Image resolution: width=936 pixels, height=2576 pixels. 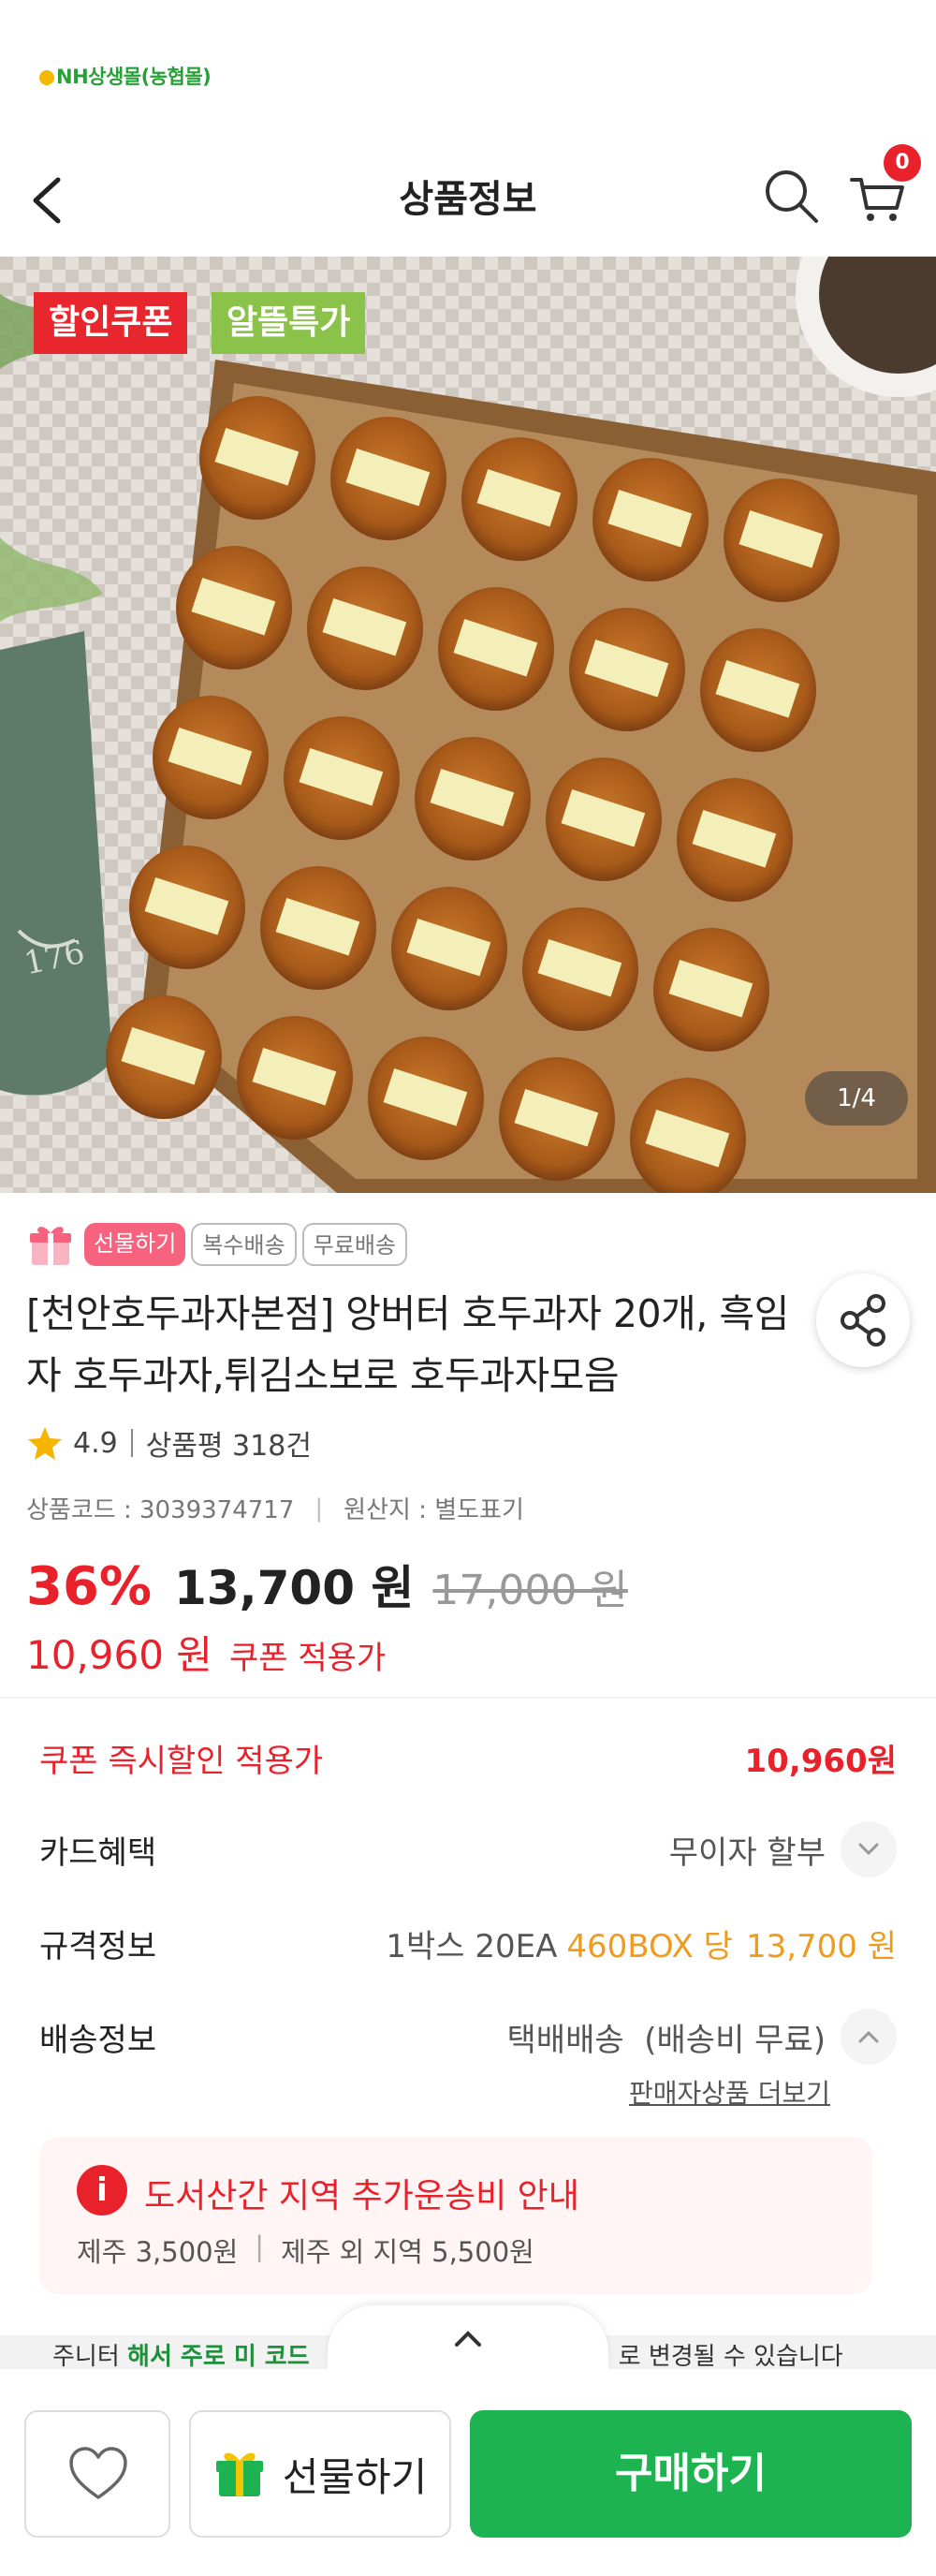 What do you see at coordinates (135, 1244) in the screenshot?
I see `gift-chip: 선물하기` at bounding box center [135, 1244].